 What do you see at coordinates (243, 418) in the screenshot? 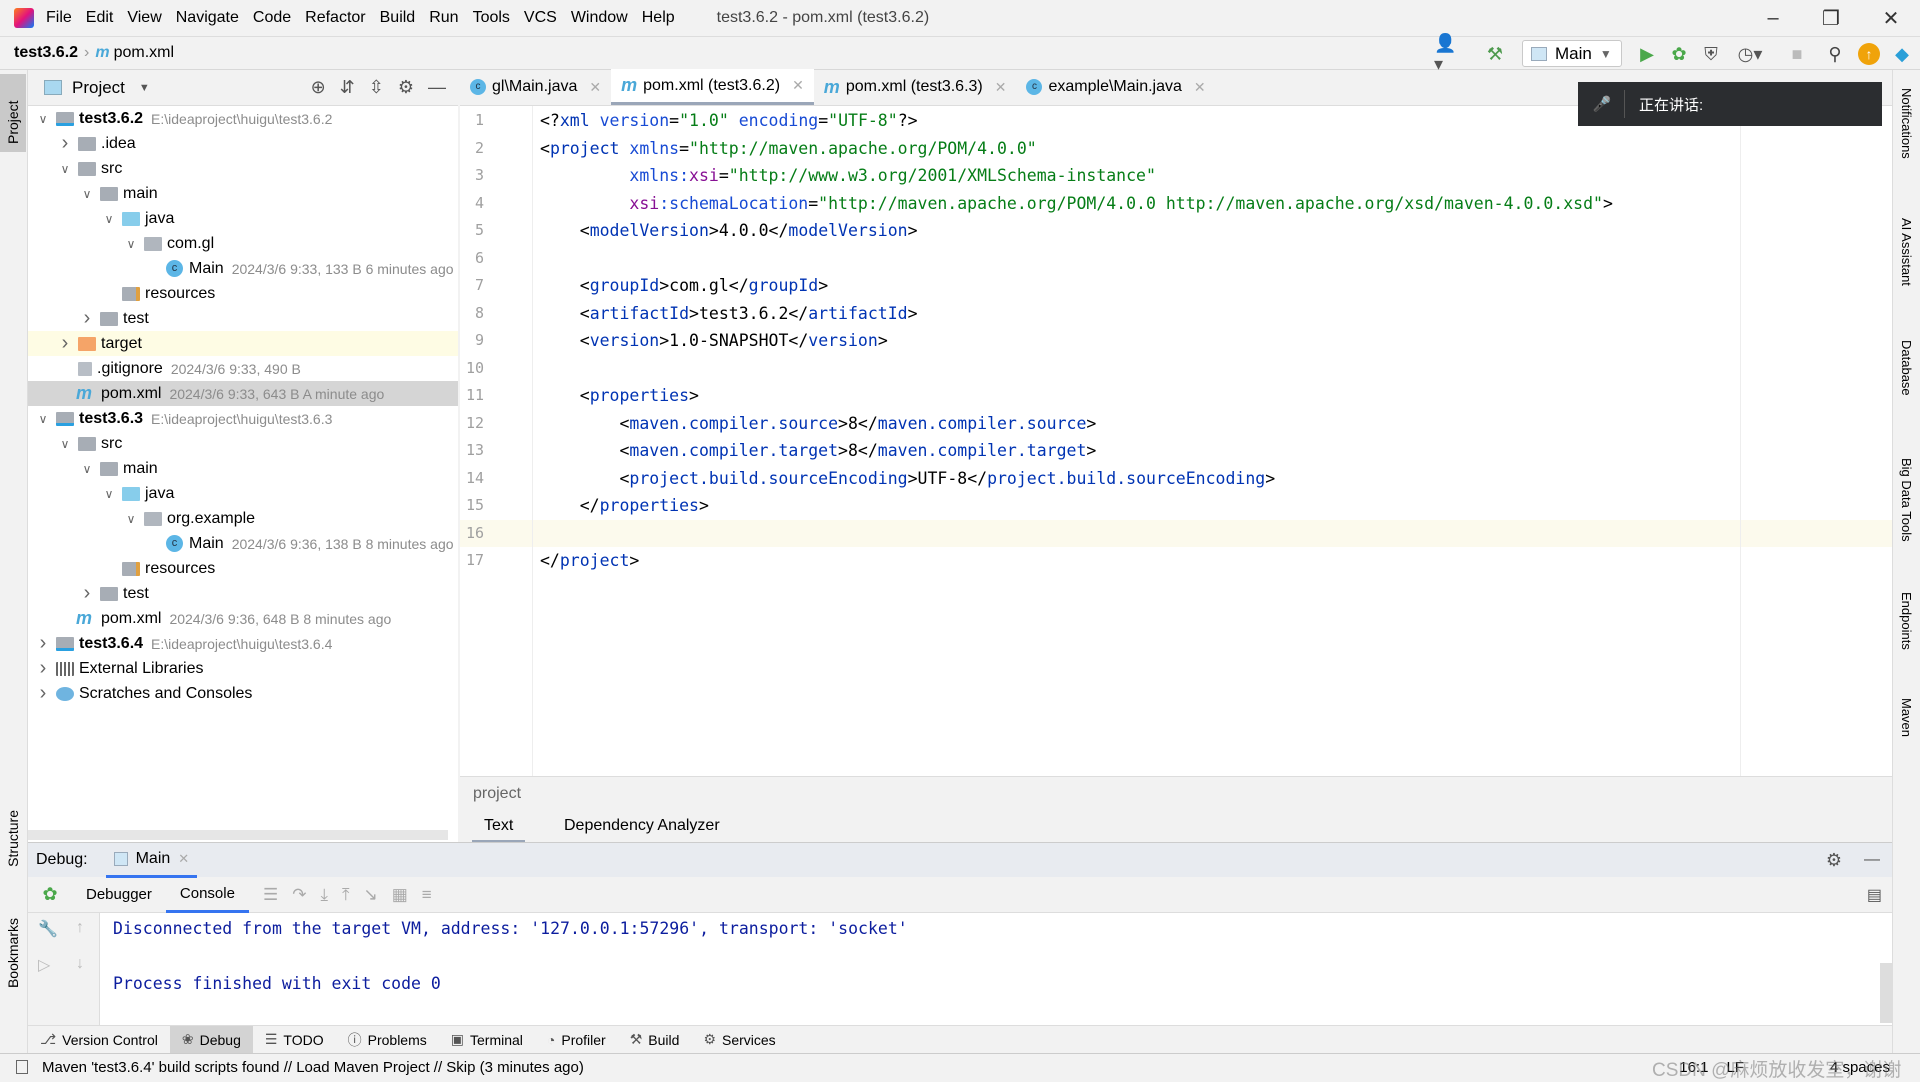
I see `tree-item: ∨ test3.6.3 E:\ideaproject\huigu\test3.6.3` at bounding box center [243, 418].